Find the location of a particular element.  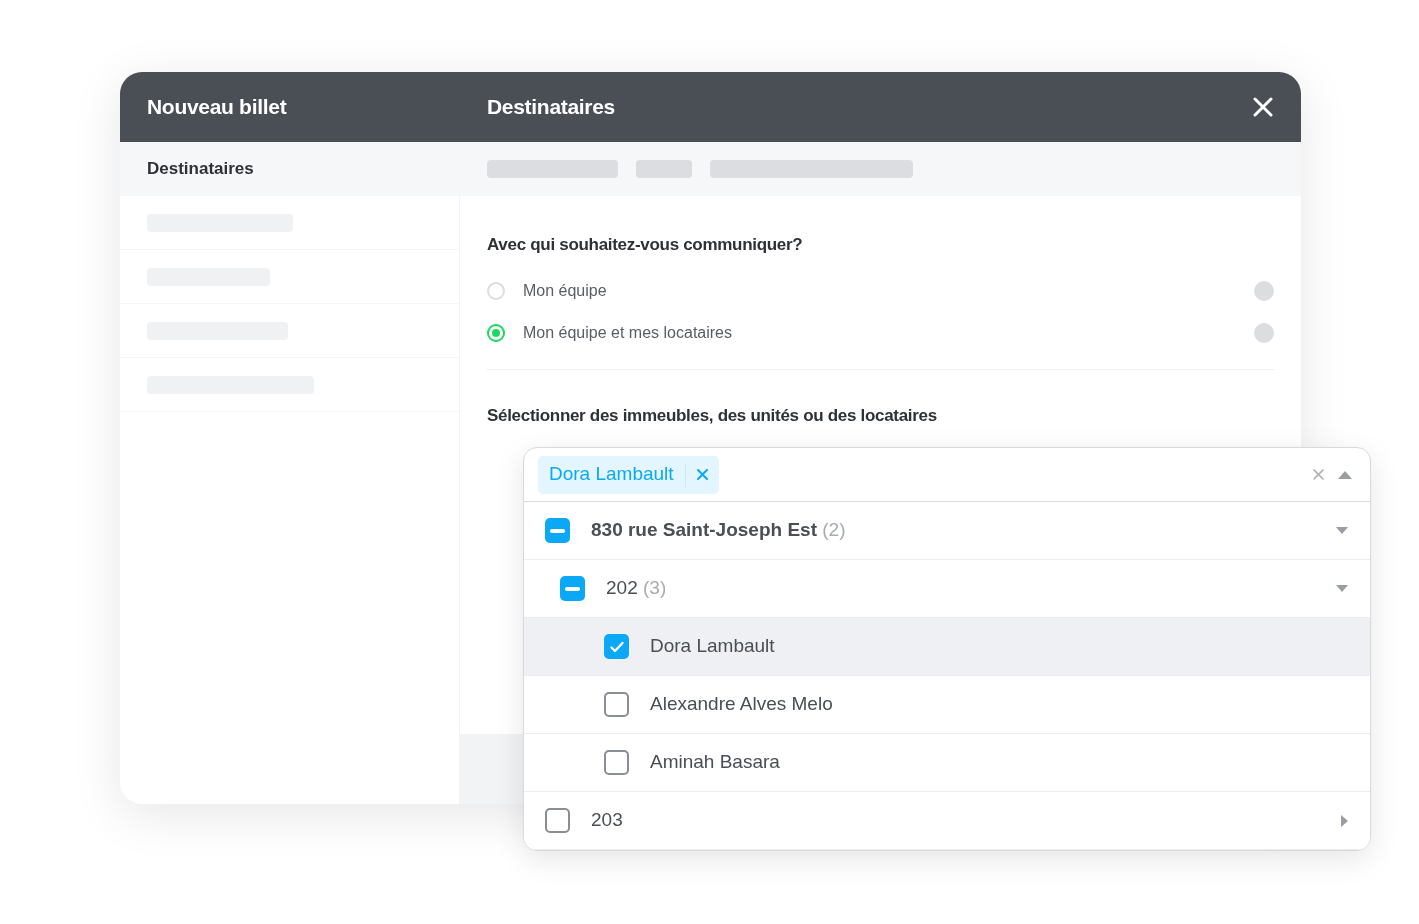

section-heading: Sélectionner des immeubles, des unités ou des locataires is located at coordinates (712, 415).